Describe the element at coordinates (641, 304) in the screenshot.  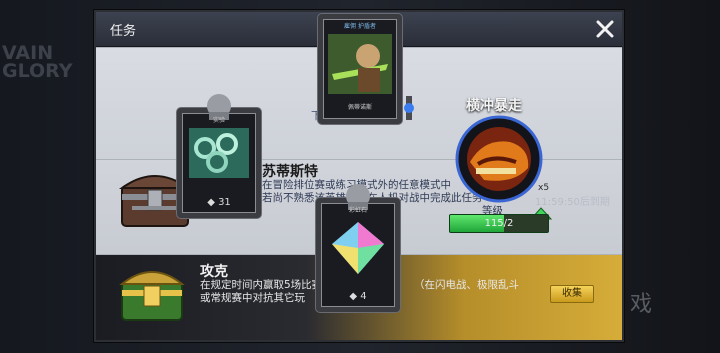
I see `background-glyph: 戏` at that location.